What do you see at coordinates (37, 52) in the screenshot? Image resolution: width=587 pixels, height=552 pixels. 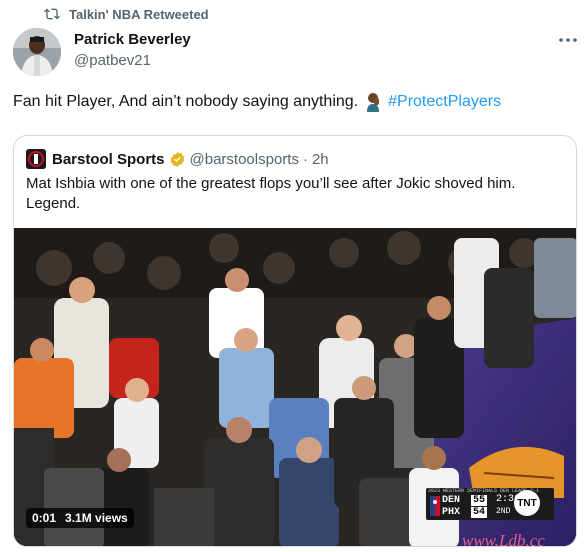 I see `avatar` at bounding box center [37, 52].